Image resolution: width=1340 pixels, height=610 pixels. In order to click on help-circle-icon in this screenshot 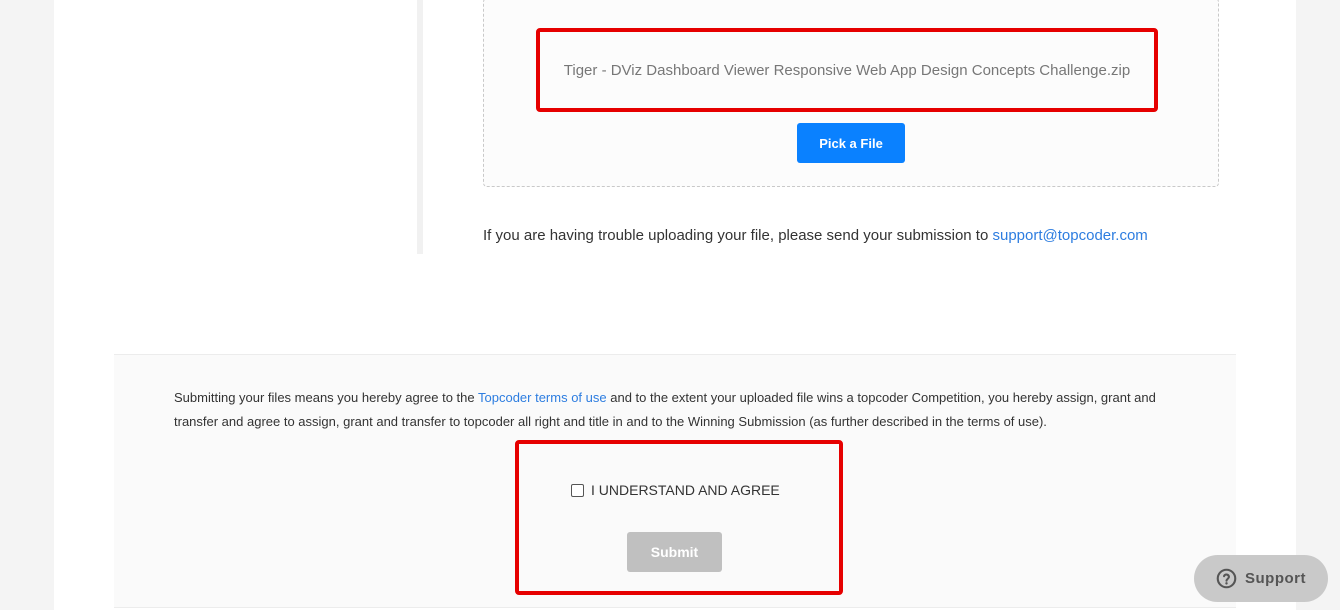, I will do `click(1226, 578)`.